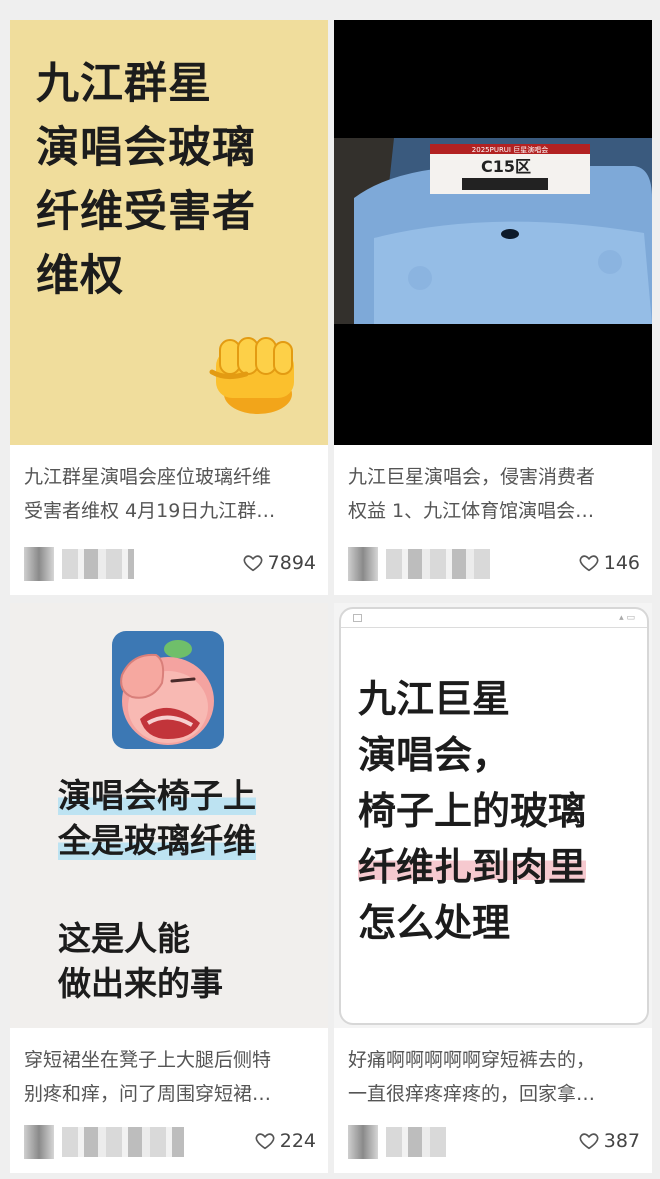 The width and height of the screenshot is (660, 1179). I want to click on cover-line: 九江群星, so click(124, 84).